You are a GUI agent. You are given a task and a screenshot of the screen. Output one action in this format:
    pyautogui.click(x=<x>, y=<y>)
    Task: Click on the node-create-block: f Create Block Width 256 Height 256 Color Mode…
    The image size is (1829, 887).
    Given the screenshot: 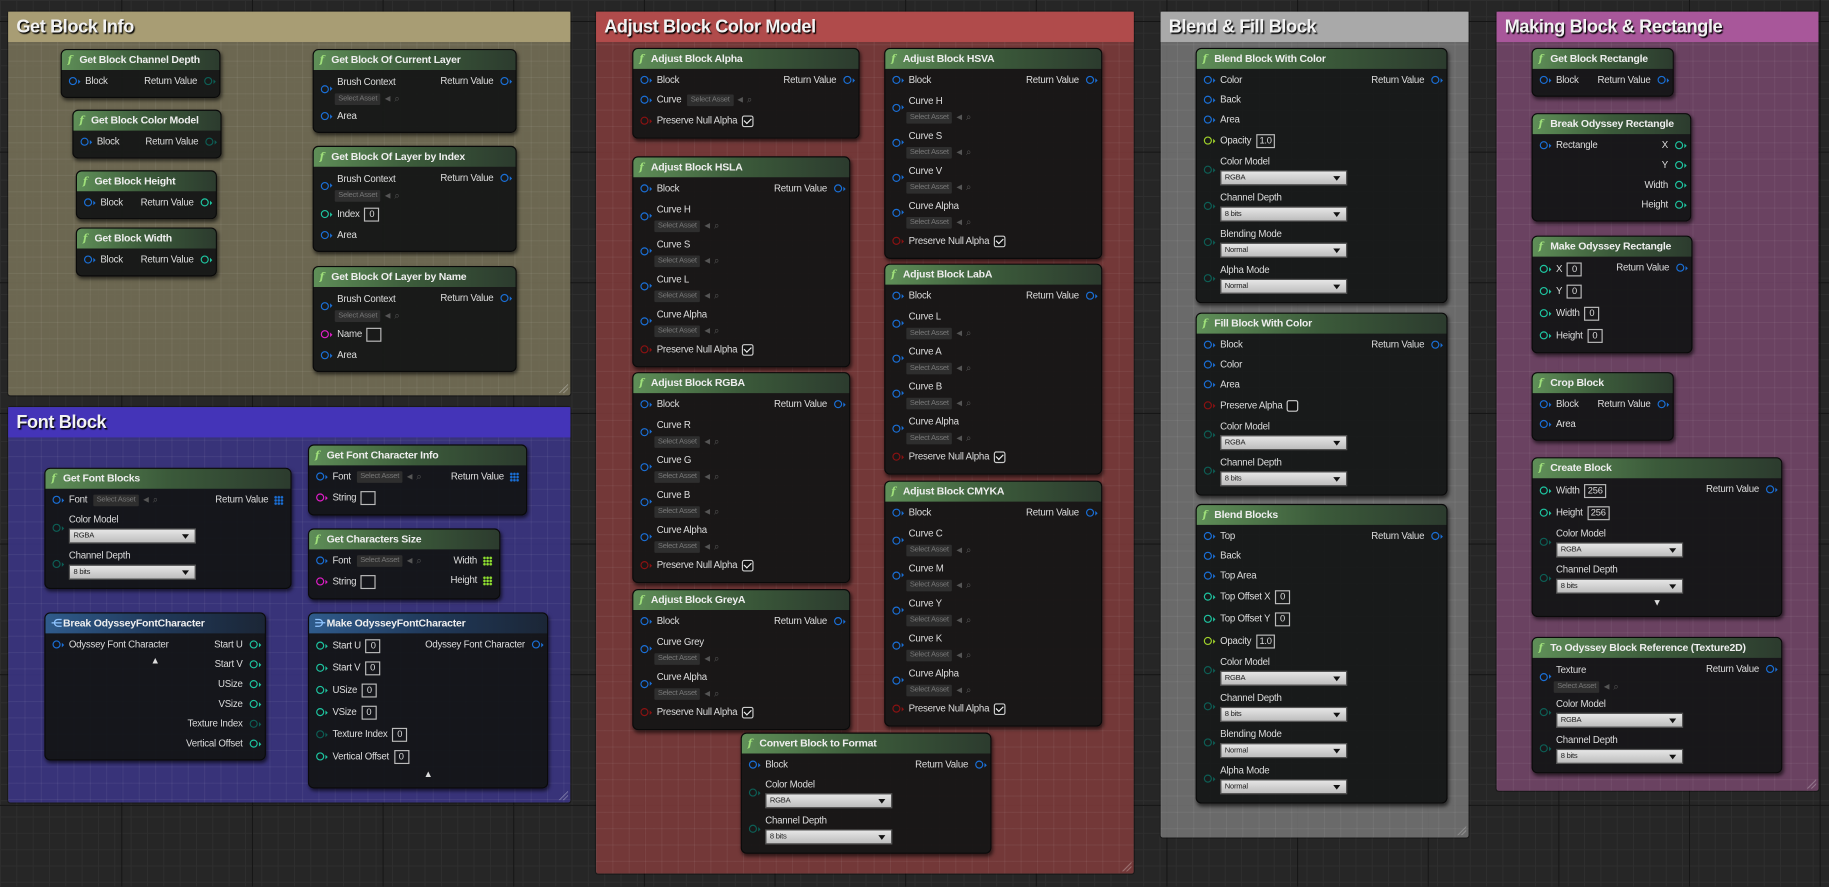 What is the action you would take?
    pyautogui.click(x=1657, y=537)
    